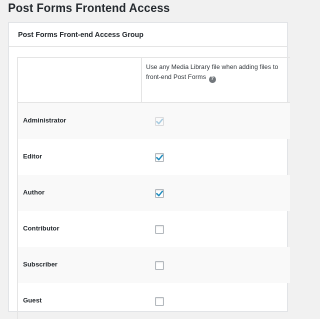 The height and width of the screenshot is (319, 320). What do you see at coordinates (40, 265) in the screenshot?
I see `role-label: Subscriber` at bounding box center [40, 265].